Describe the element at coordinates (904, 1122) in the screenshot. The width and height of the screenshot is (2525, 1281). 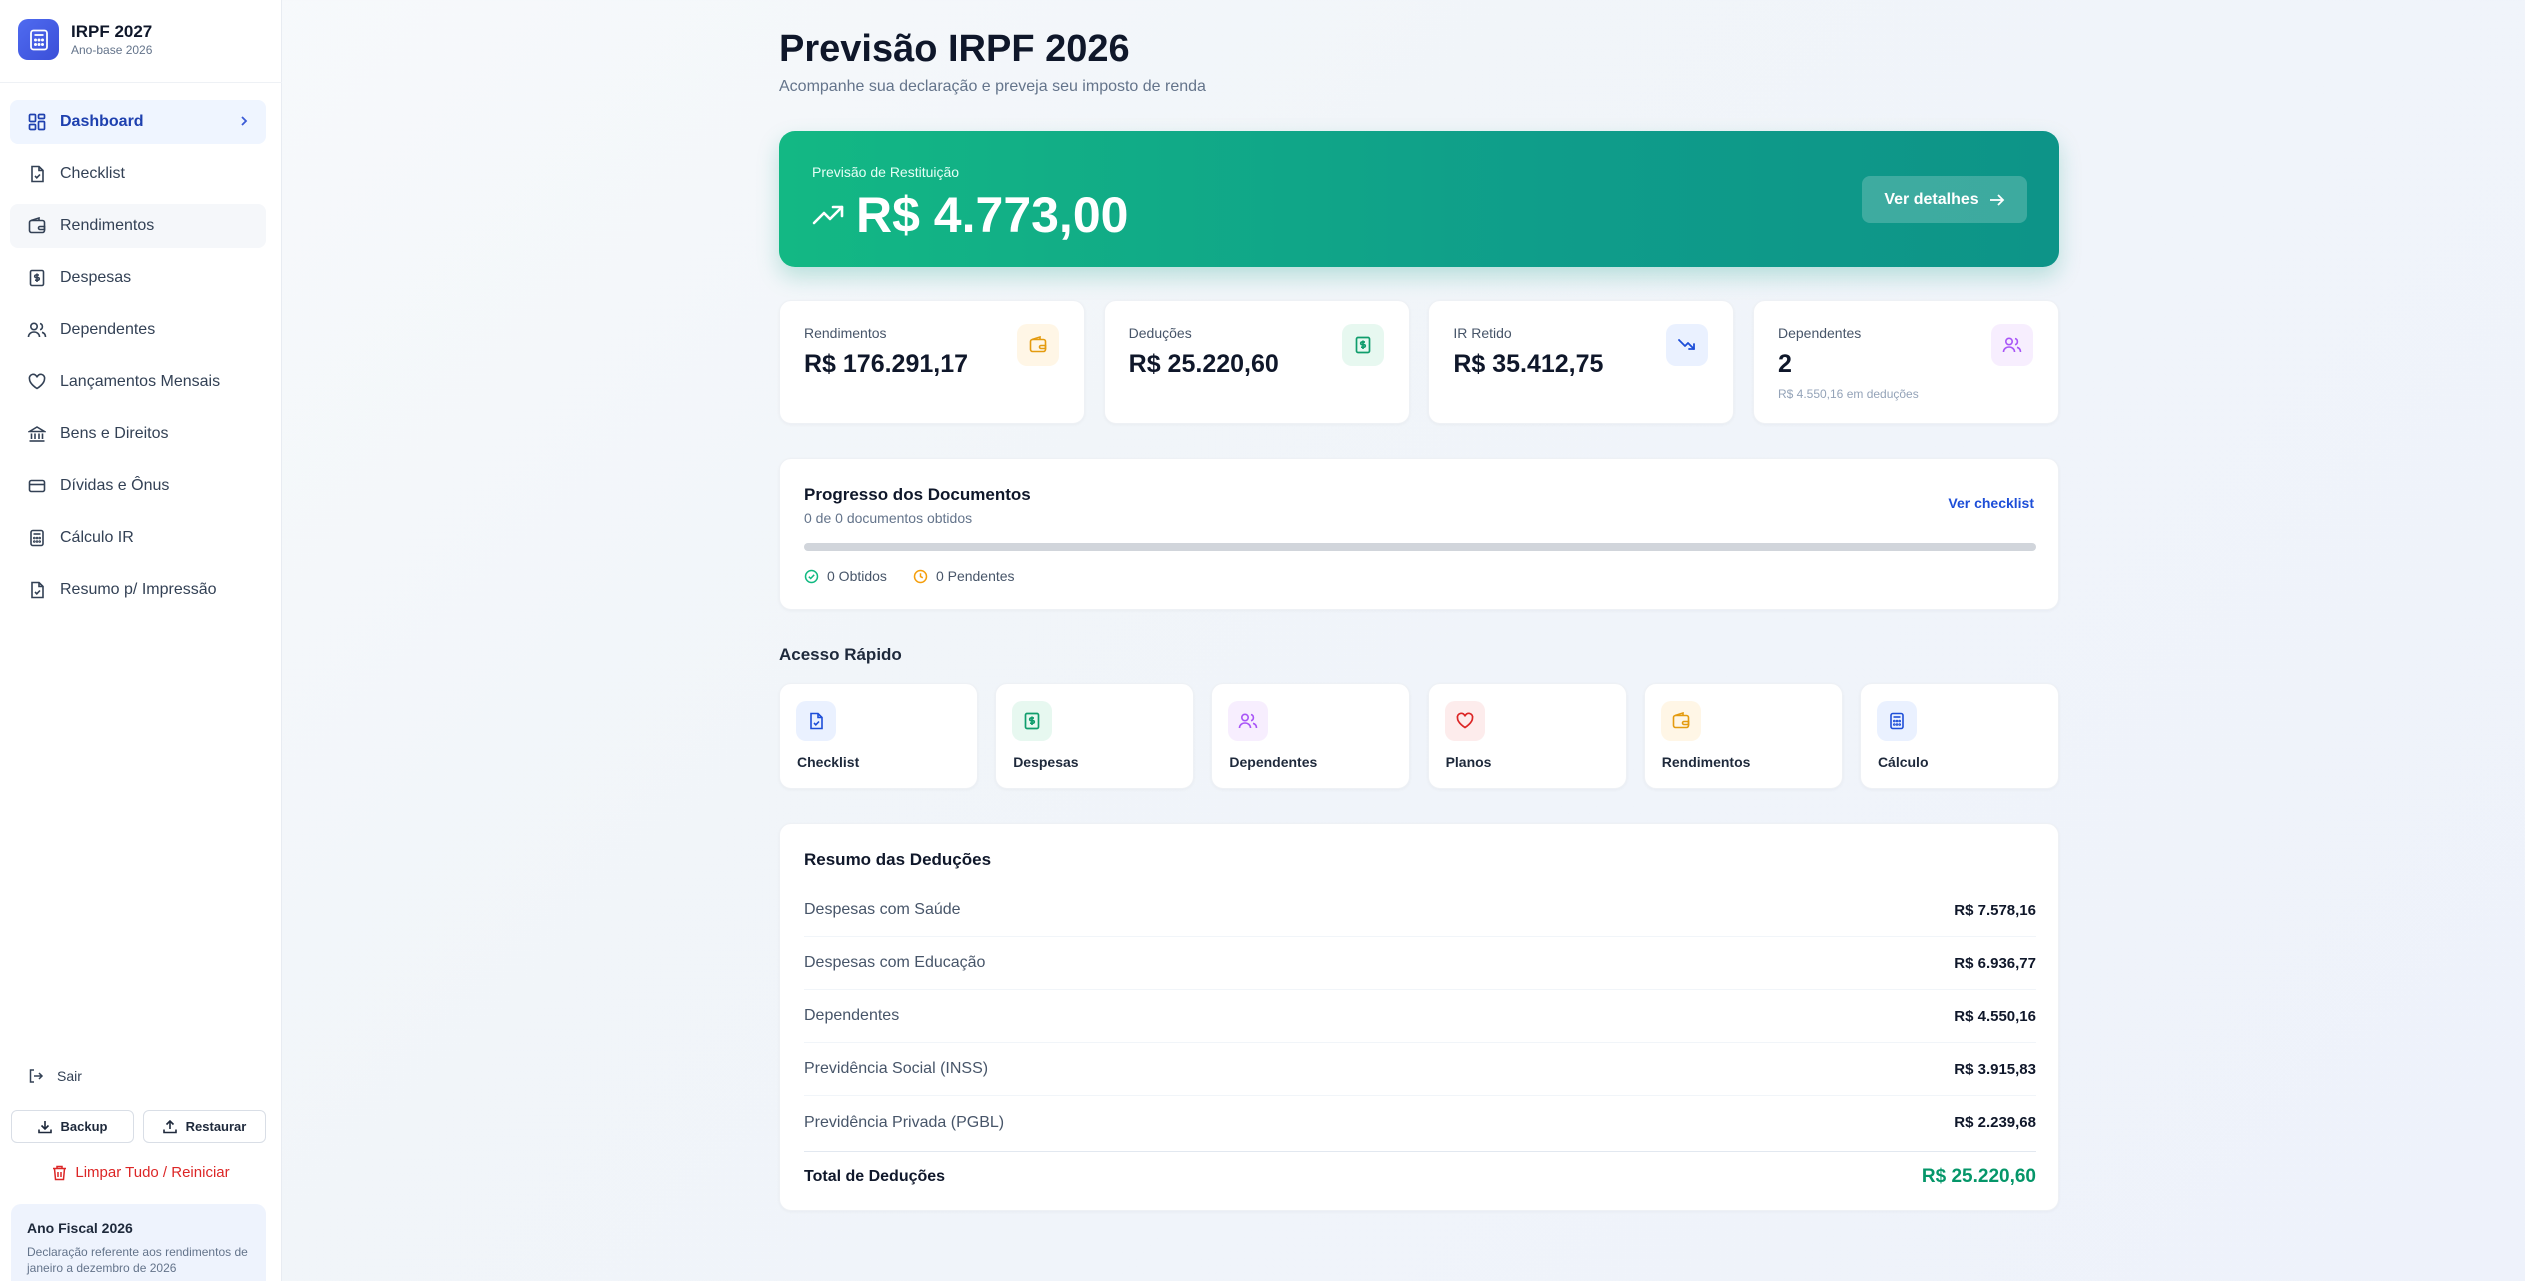
I see `deduction-label: Previdência Privada (PGBL)` at that location.